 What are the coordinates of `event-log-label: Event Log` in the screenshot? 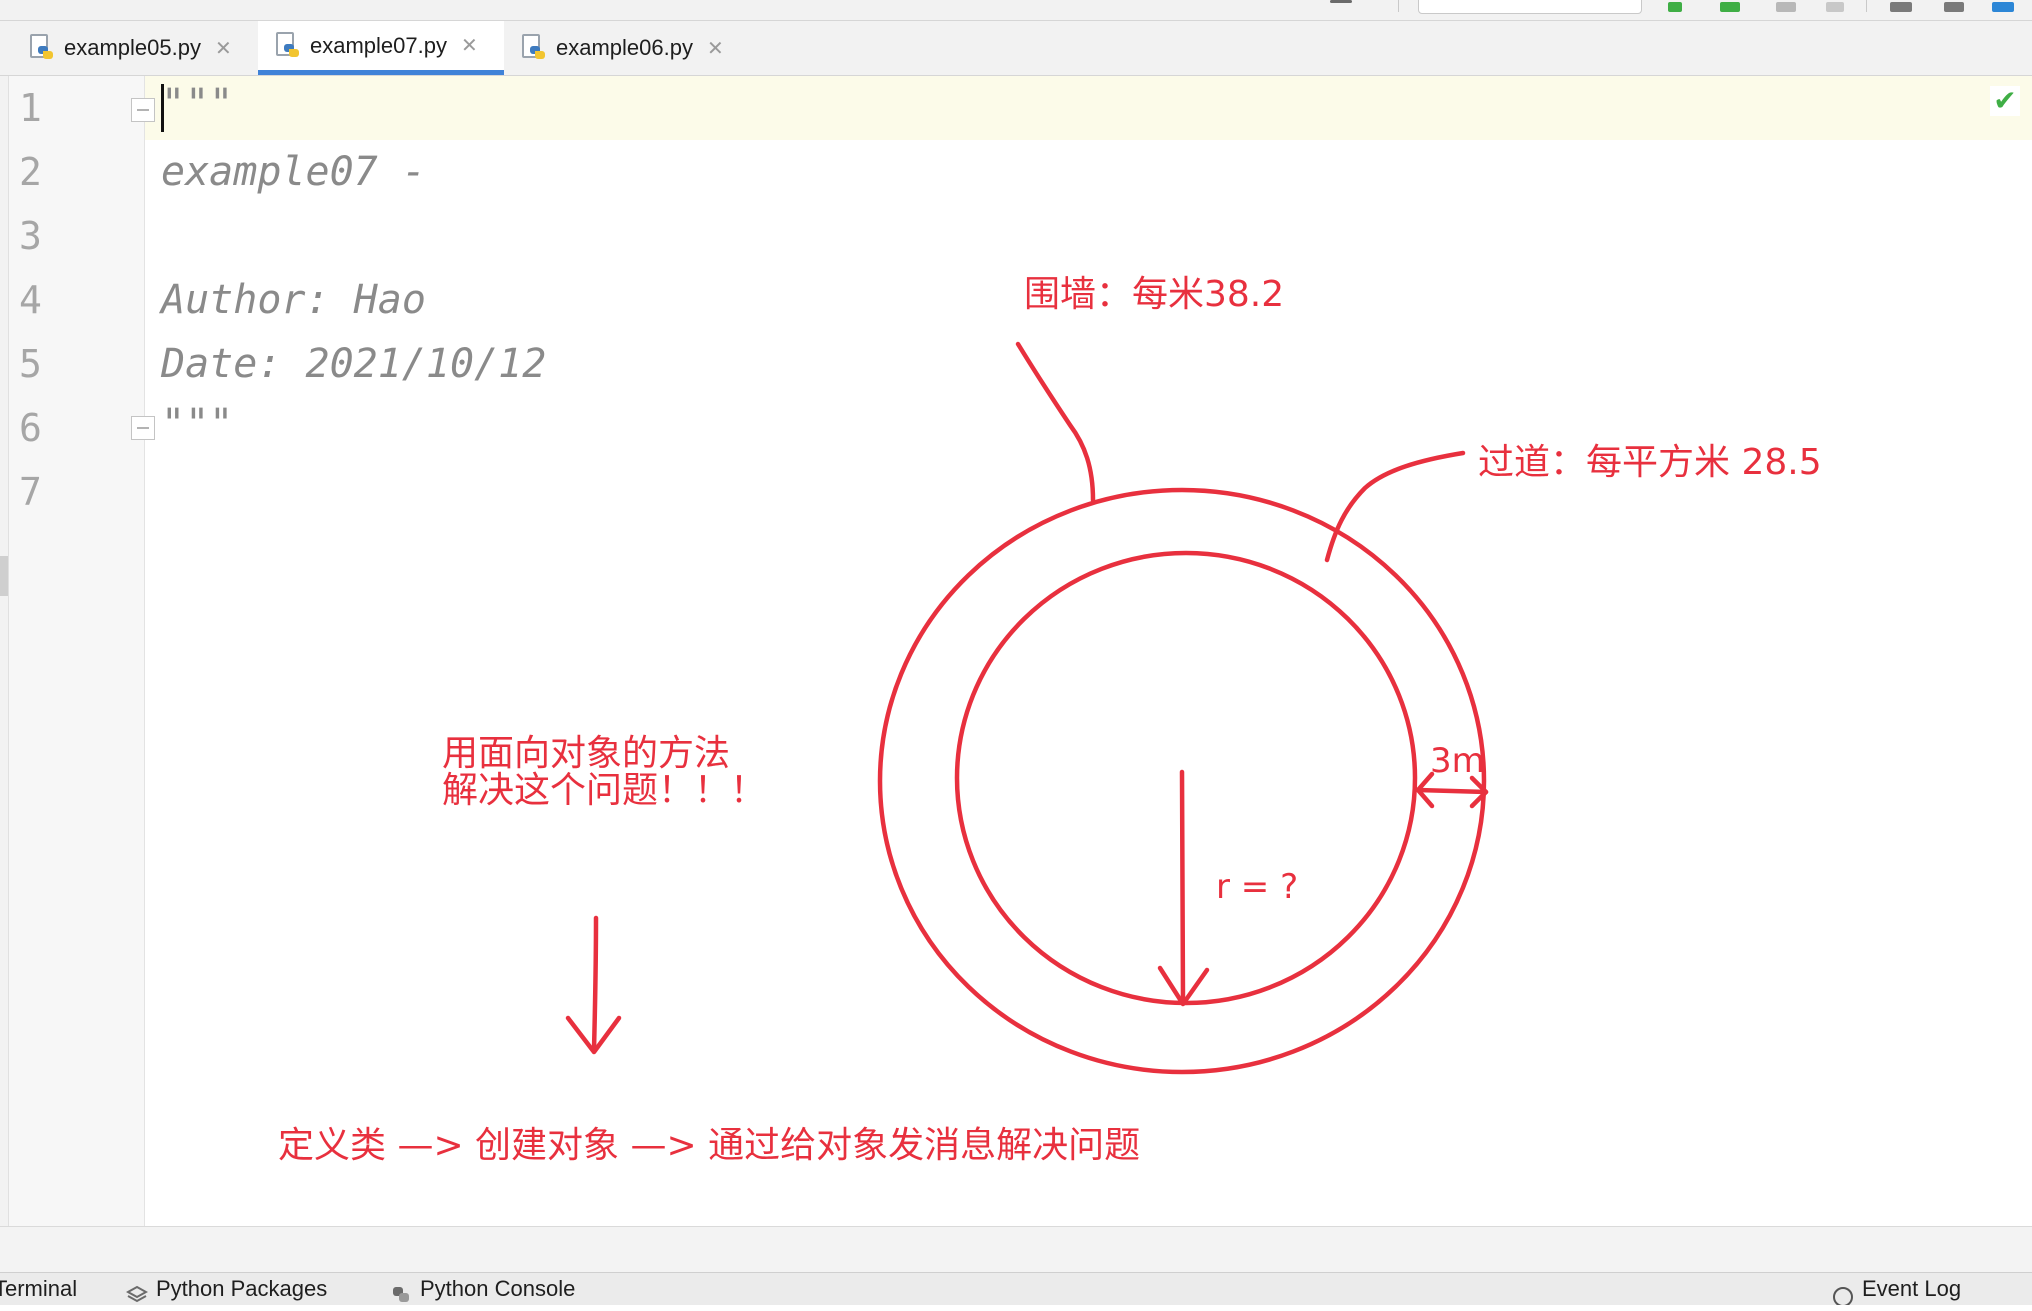 It's located at (1912, 1288).